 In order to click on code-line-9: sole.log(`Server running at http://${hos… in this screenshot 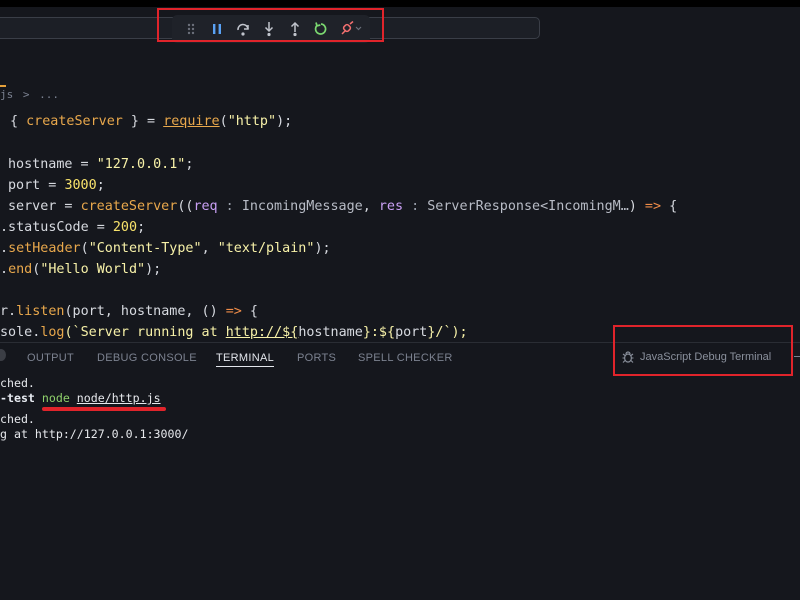, I will do `click(234, 332)`.